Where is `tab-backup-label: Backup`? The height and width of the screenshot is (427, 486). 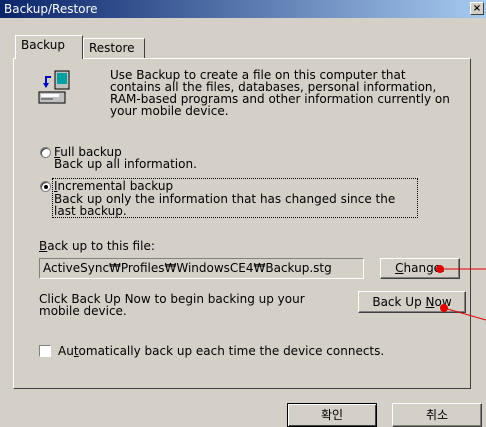 tab-backup-label: Backup is located at coordinates (43, 45).